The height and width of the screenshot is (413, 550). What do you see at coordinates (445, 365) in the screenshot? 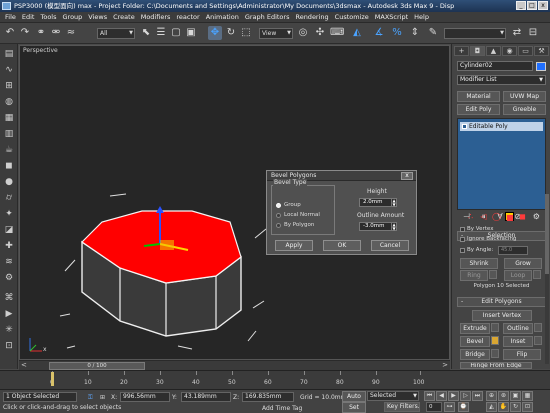
I see `next-frame-icon: >` at bounding box center [445, 365].